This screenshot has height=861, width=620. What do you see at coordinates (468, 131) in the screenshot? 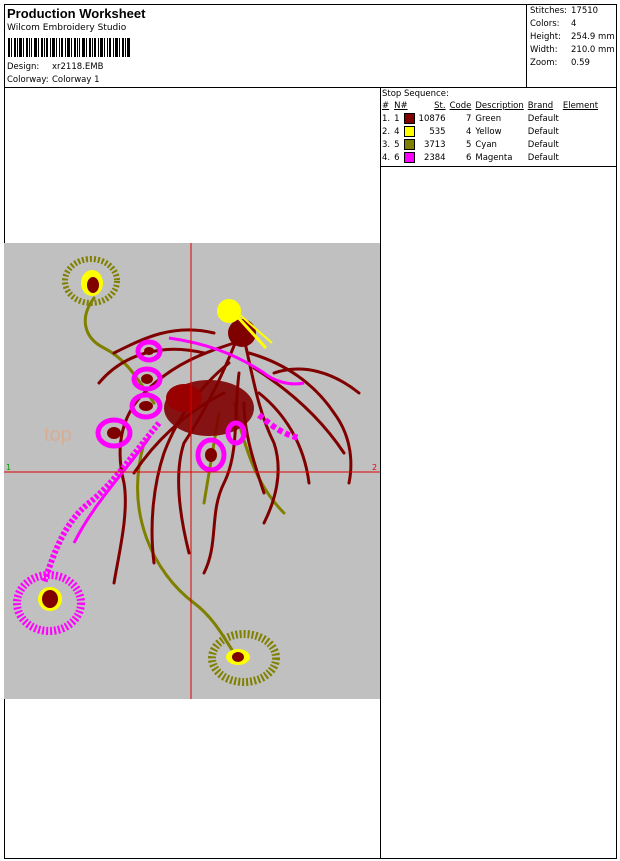
I see `row-code: 4` at bounding box center [468, 131].